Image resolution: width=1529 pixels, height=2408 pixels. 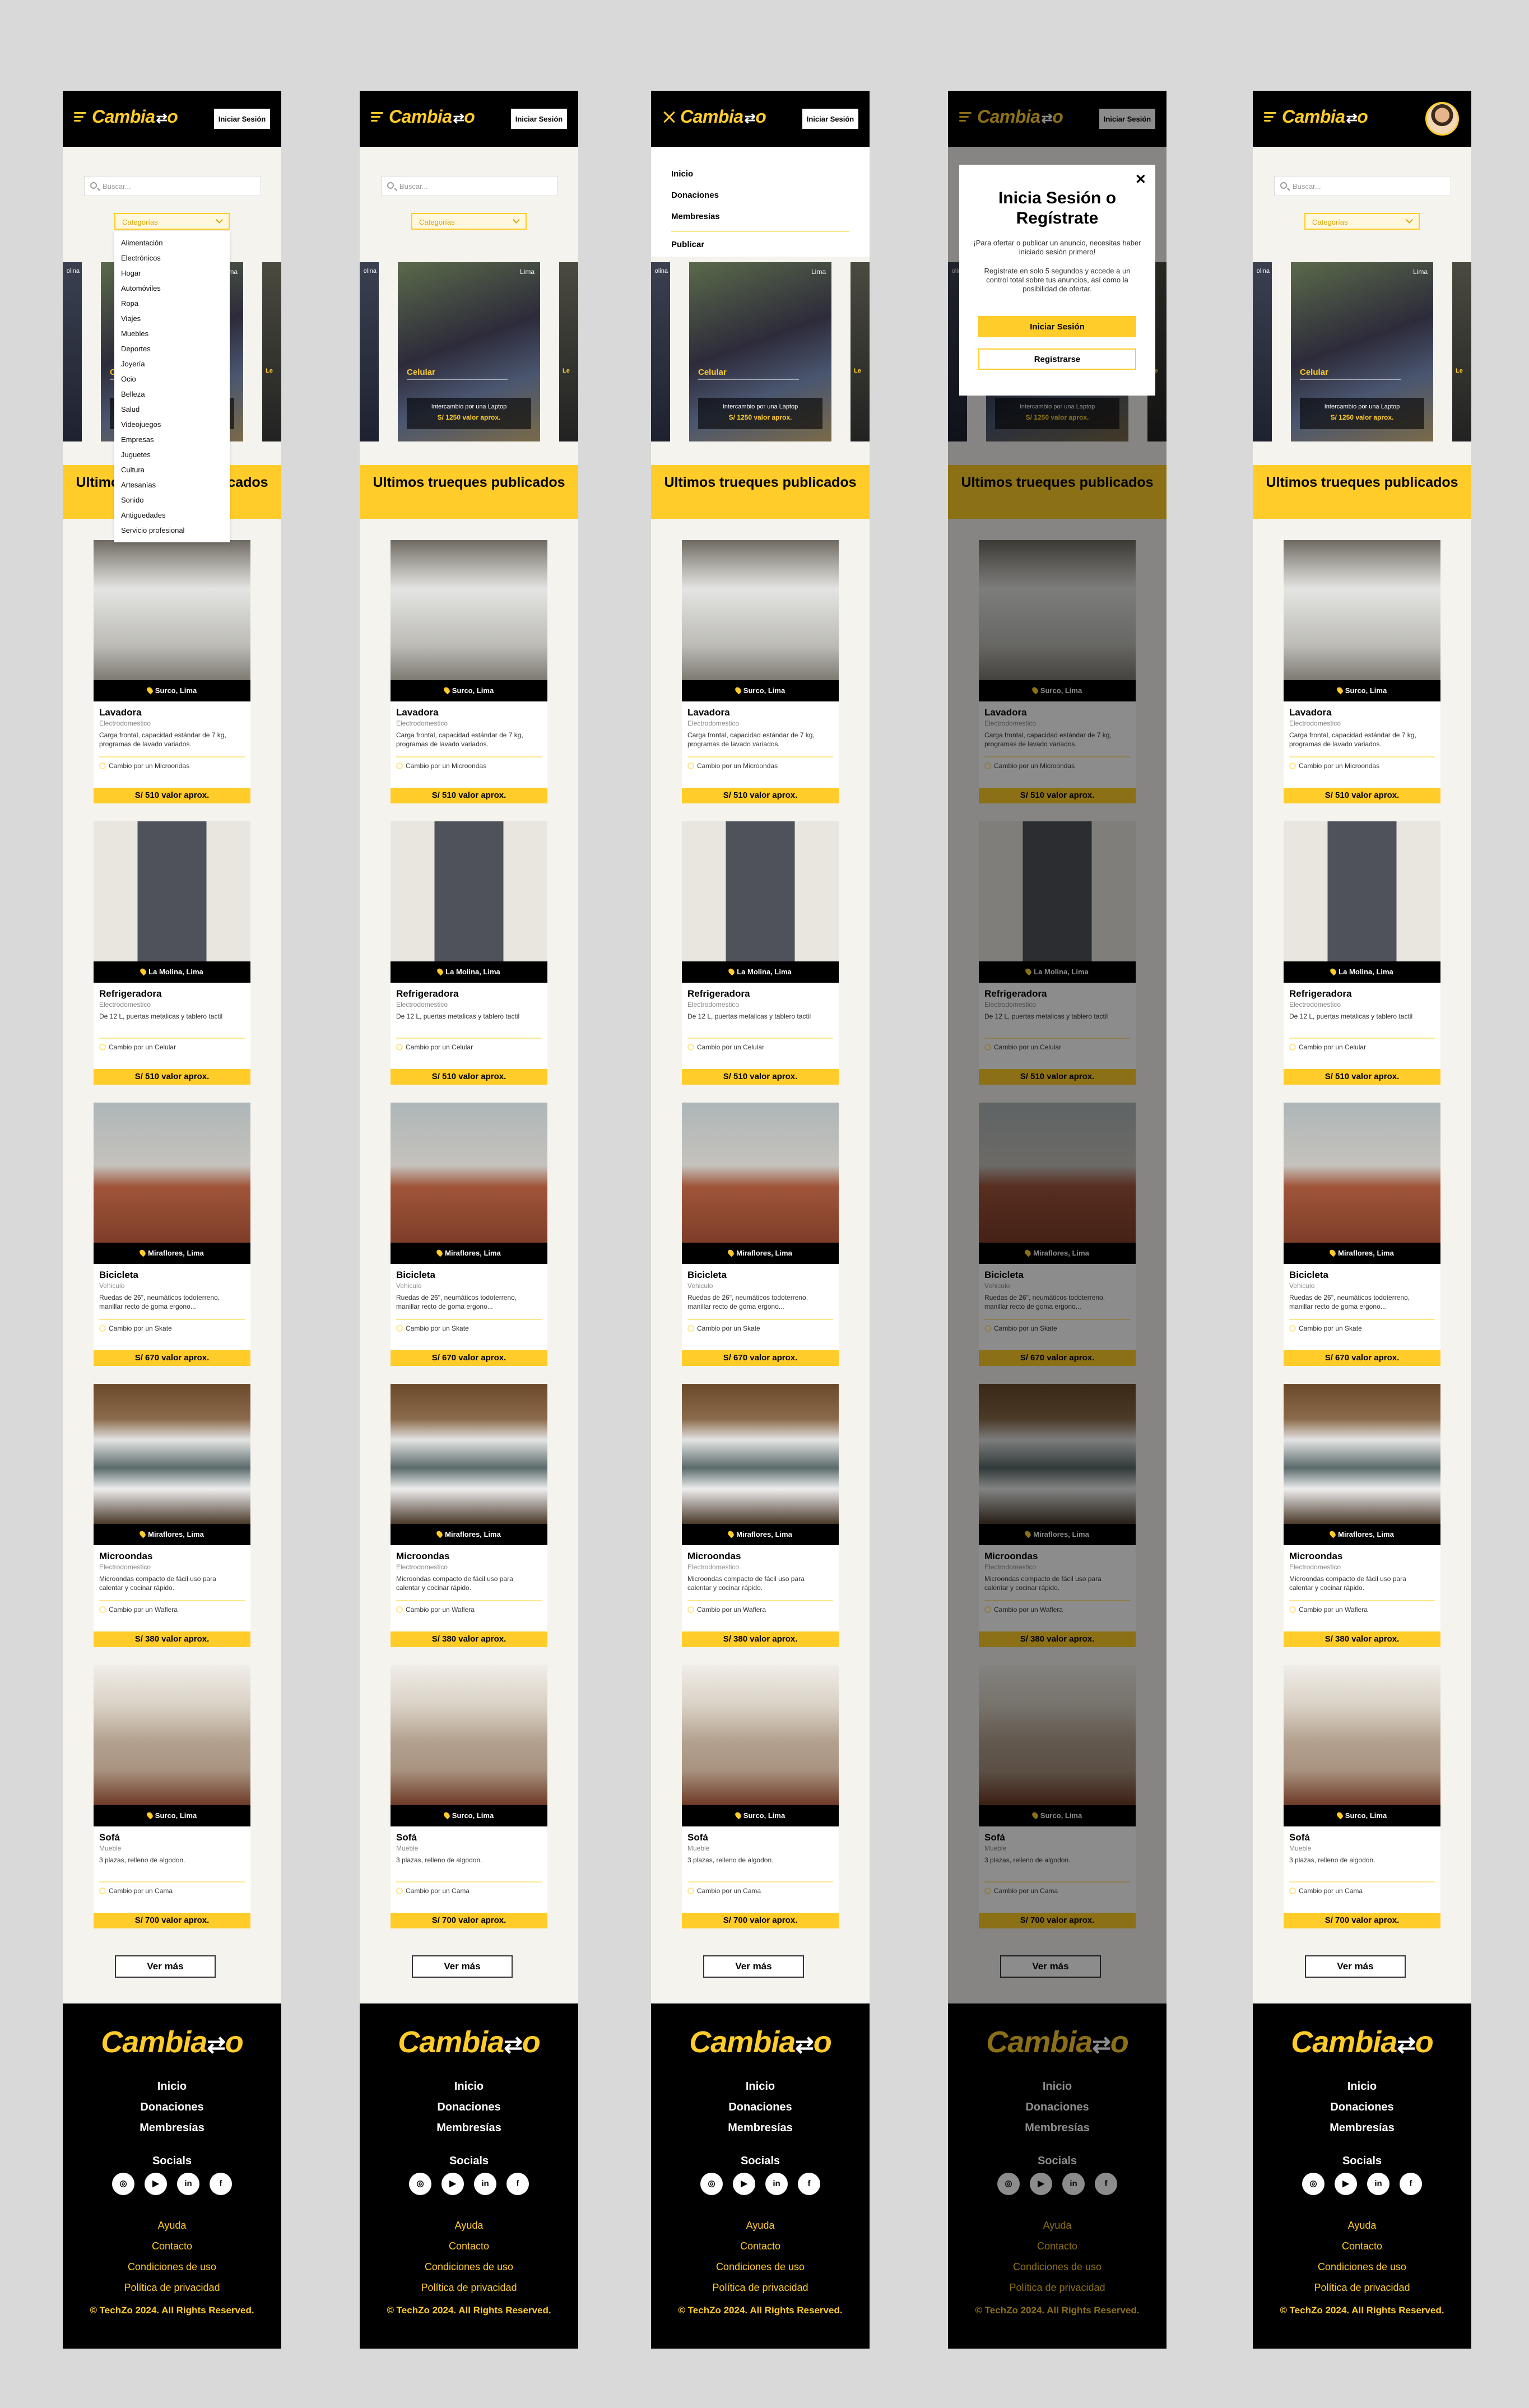 I want to click on modal-register-button: Registrarse, so click(x=1057, y=359).